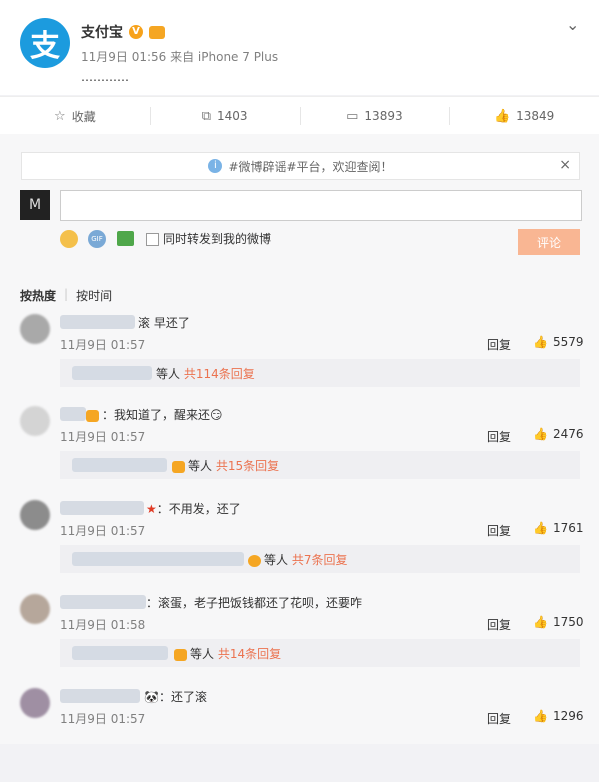  I want to click on rumor-notice: i #微博辟谣#平台，欢迎查阅！ ×, so click(300, 166).